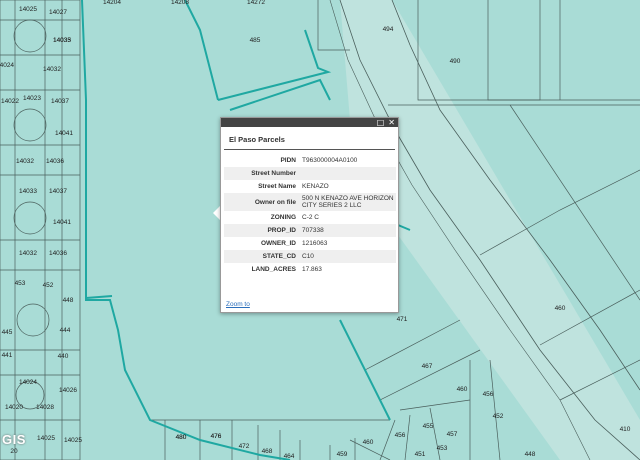 This screenshot has width=640, height=460. I want to click on attribute-key: Owner on file, so click(262, 202).